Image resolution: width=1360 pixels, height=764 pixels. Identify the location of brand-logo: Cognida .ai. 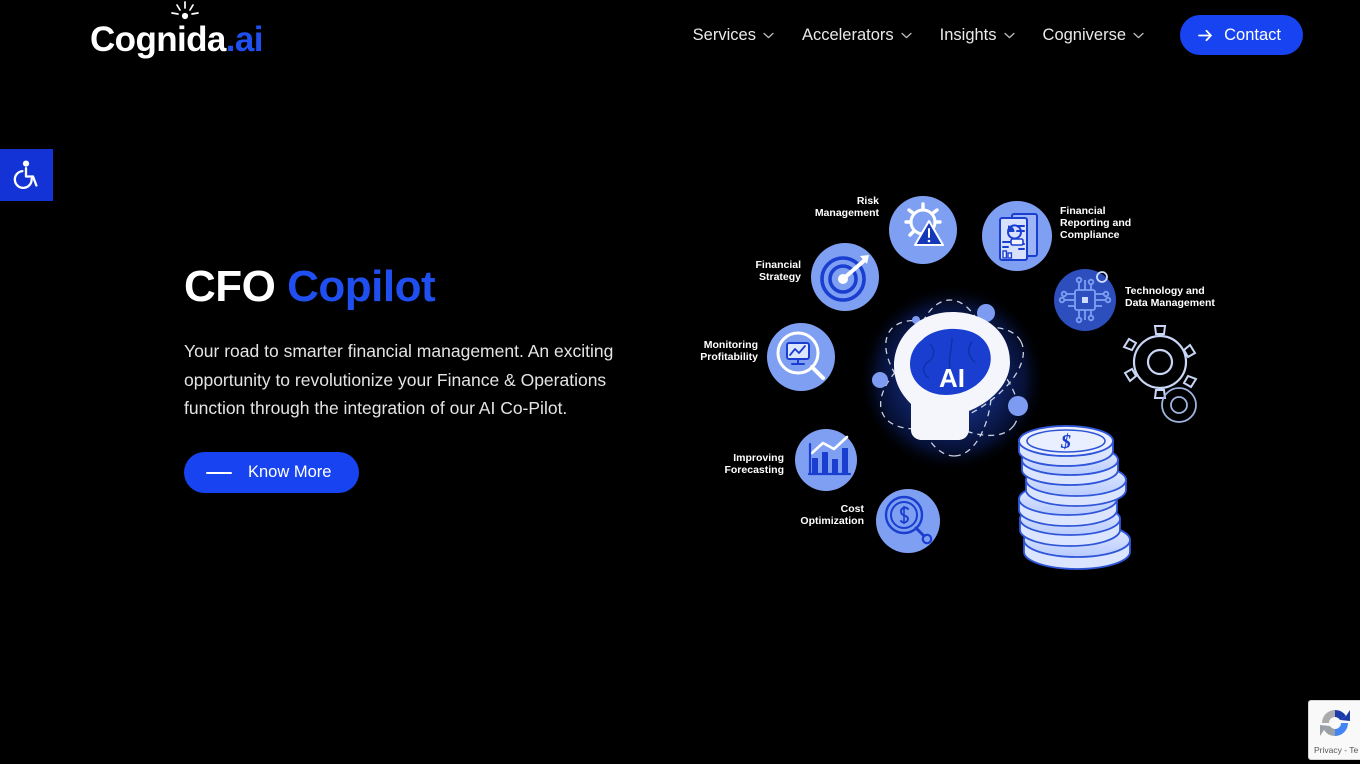
(177, 30).